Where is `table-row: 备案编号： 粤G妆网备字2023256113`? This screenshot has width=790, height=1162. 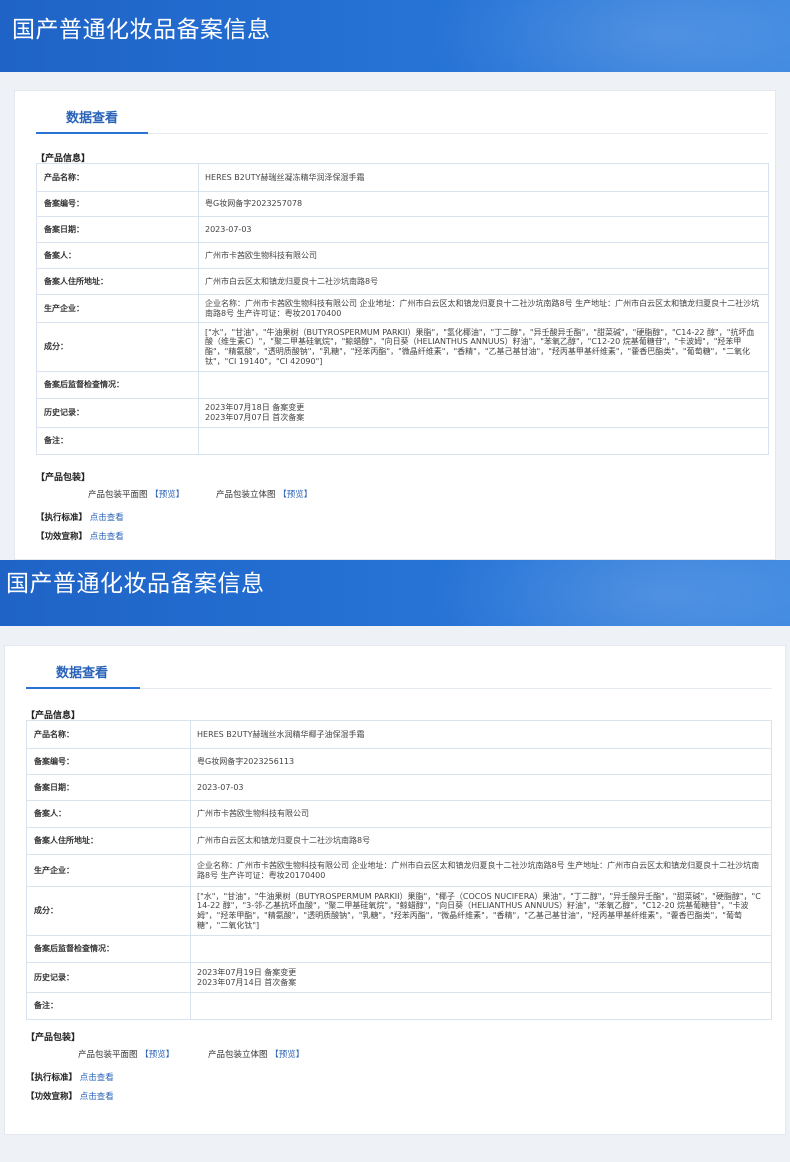
table-row: 备案编号： 粤G妆网备字2023256113 is located at coordinates (399, 761).